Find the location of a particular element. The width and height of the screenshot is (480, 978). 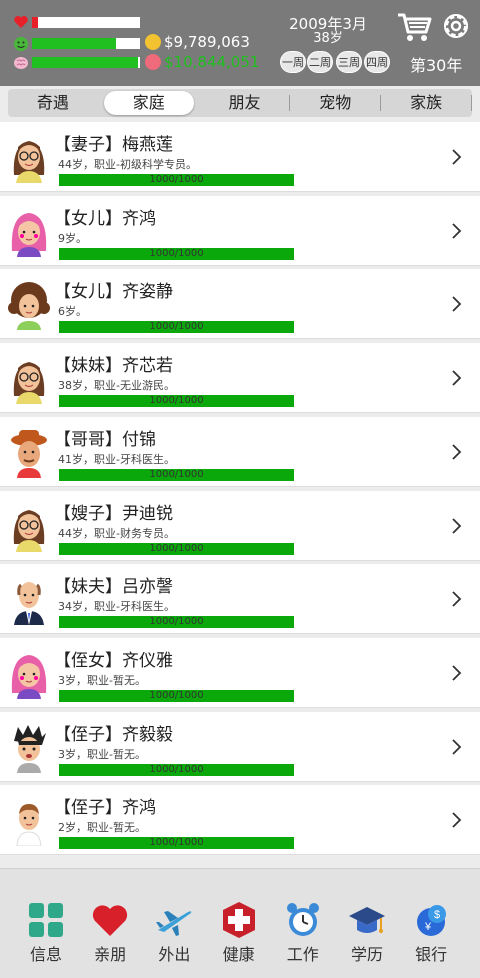

category-tabs: 奇遇 家庭 朋友 宠物 家族 is located at coordinates (240, 103).